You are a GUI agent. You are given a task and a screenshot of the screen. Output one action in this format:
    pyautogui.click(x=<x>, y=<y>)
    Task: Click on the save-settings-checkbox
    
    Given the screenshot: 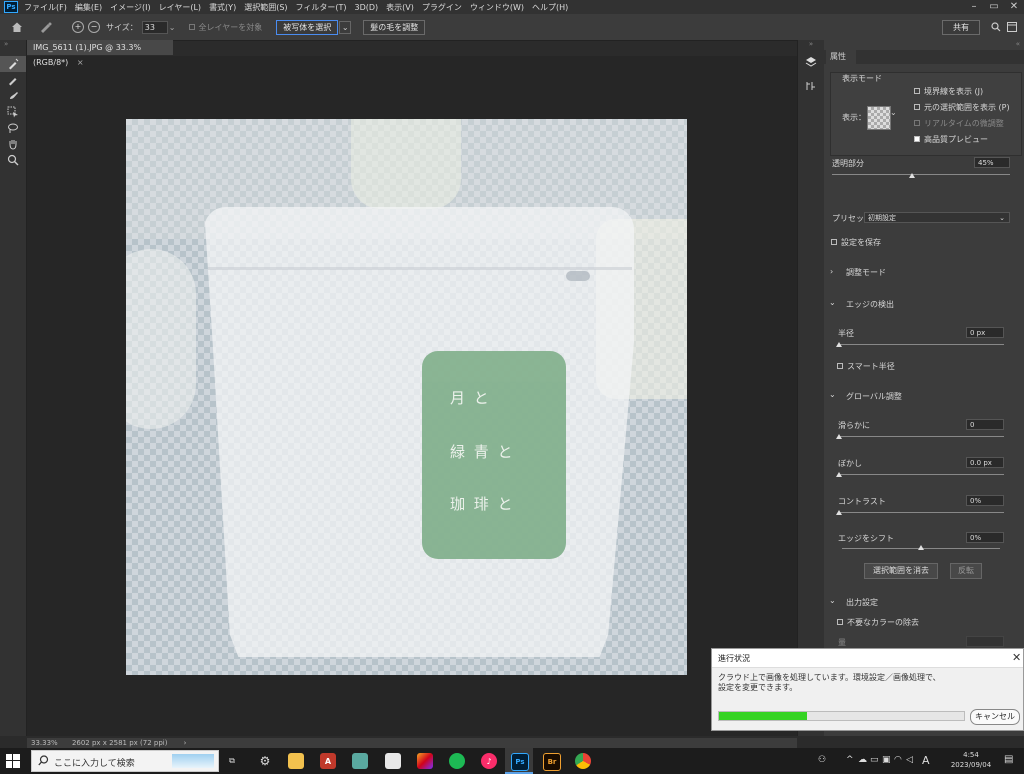 What is the action you would take?
    pyautogui.click(x=834, y=242)
    